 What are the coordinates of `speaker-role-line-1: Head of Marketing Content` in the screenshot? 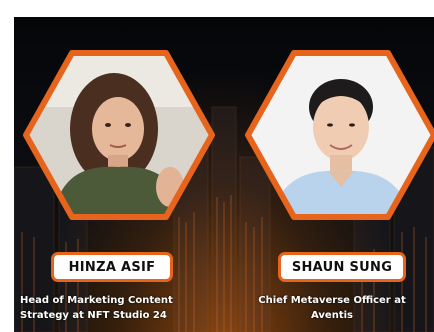 It's located at (96, 300).